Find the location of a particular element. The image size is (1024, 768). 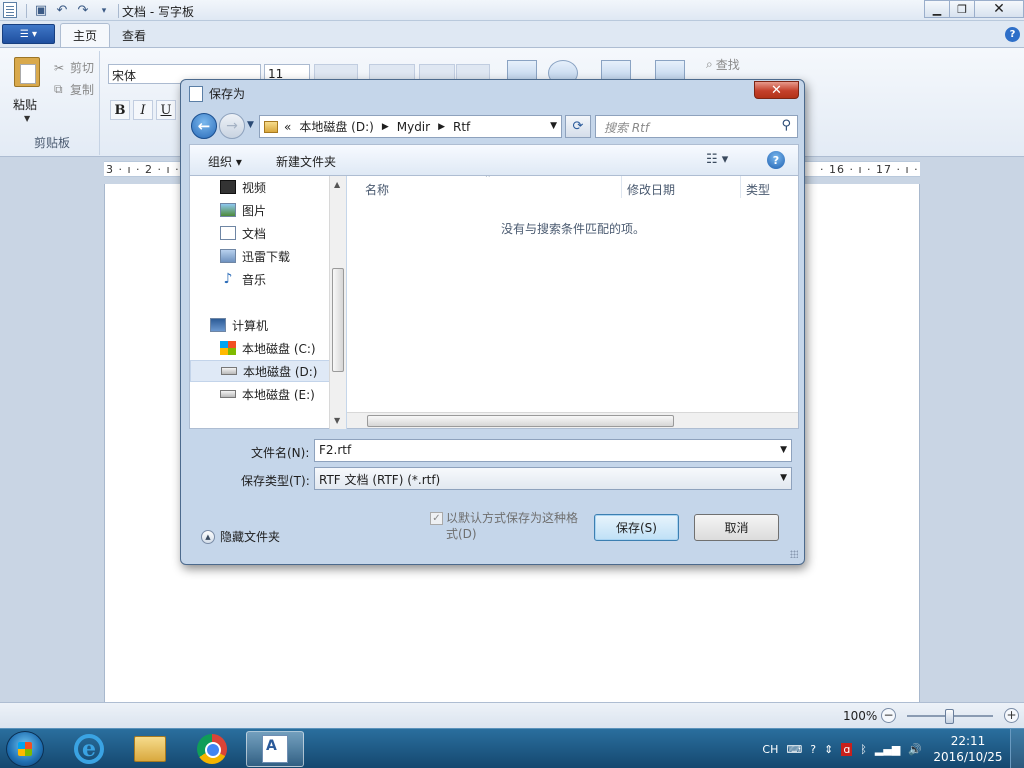

address-overflow: « is located at coordinates (287, 127).